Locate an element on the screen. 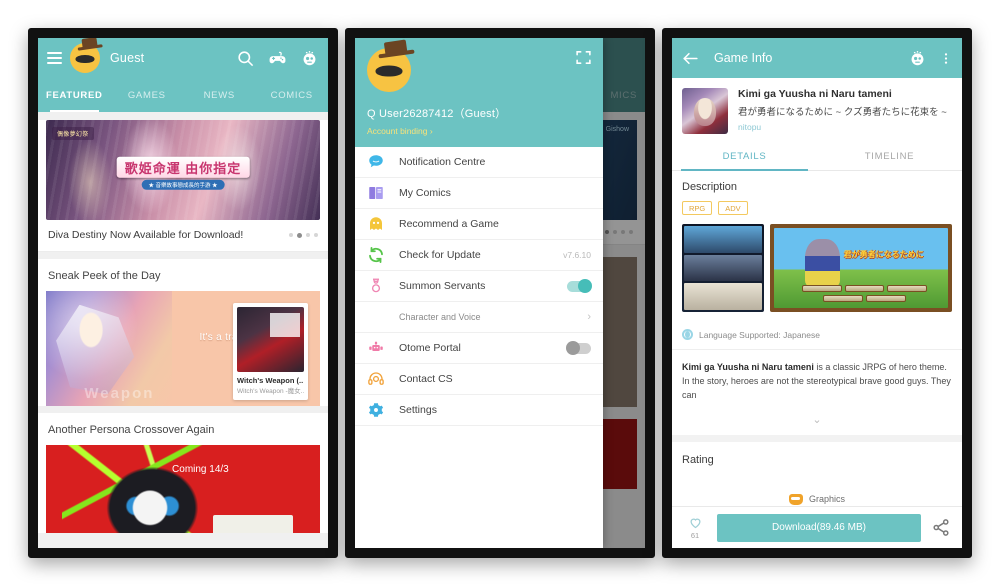 This screenshot has height=586, width=1000. drawer-item-settings: Settings is located at coordinates (479, 410).